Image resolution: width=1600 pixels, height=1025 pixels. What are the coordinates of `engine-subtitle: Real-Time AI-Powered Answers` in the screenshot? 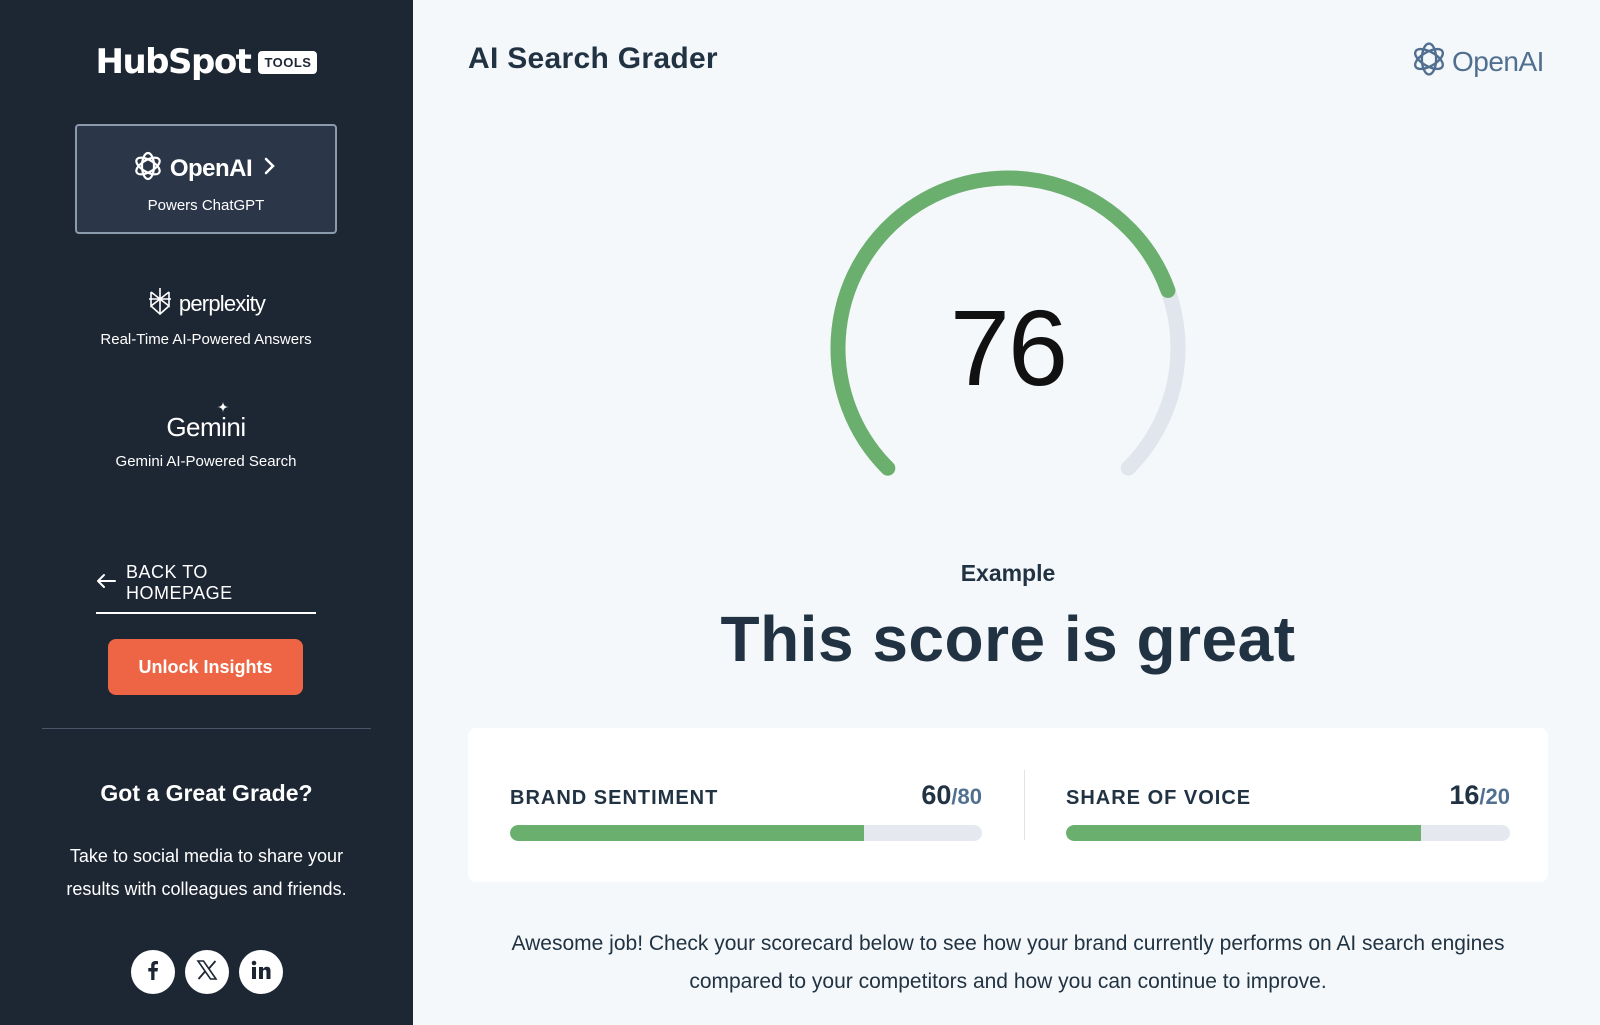 It's located at (206, 339).